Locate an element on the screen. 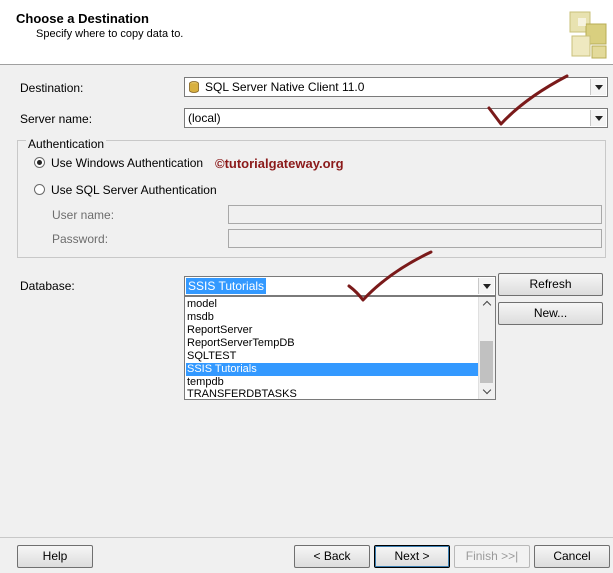 This screenshot has width=613, height=573. list-item: TRANSFERDBTASKS is located at coordinates (333, 393).